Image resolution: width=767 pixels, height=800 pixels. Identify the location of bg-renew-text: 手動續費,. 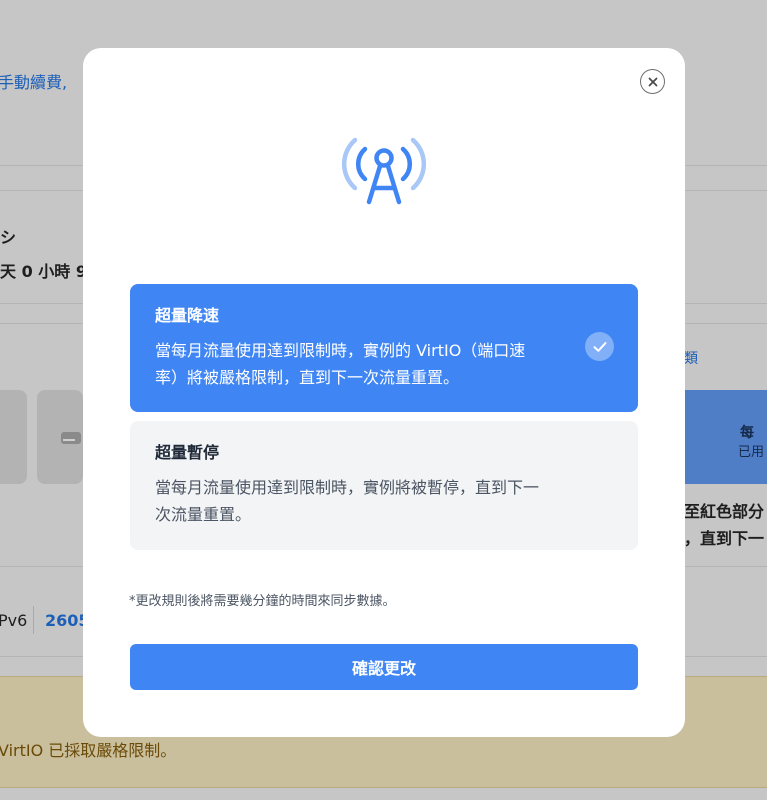
(34, 82).